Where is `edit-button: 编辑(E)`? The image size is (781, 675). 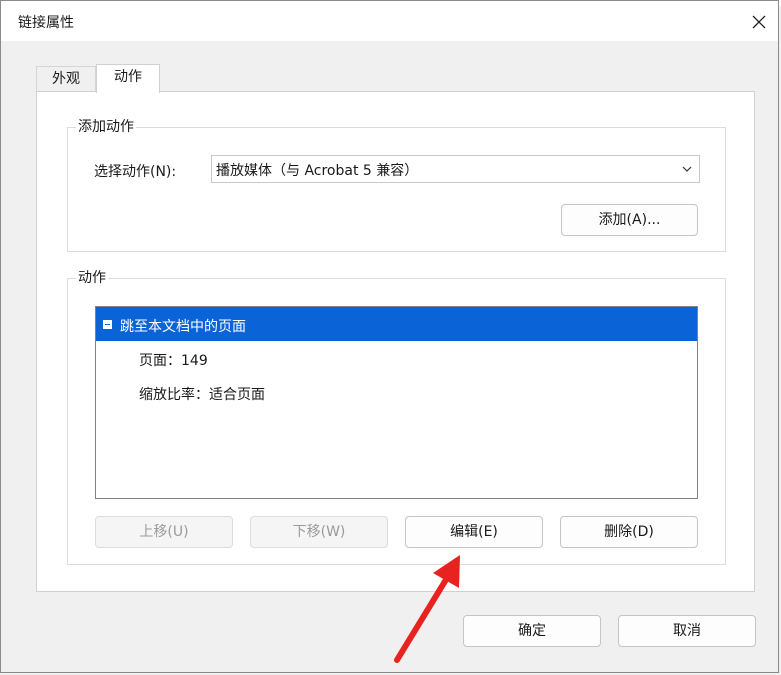
edit-button: 编辑(E) is located at coordinates (474, 532).